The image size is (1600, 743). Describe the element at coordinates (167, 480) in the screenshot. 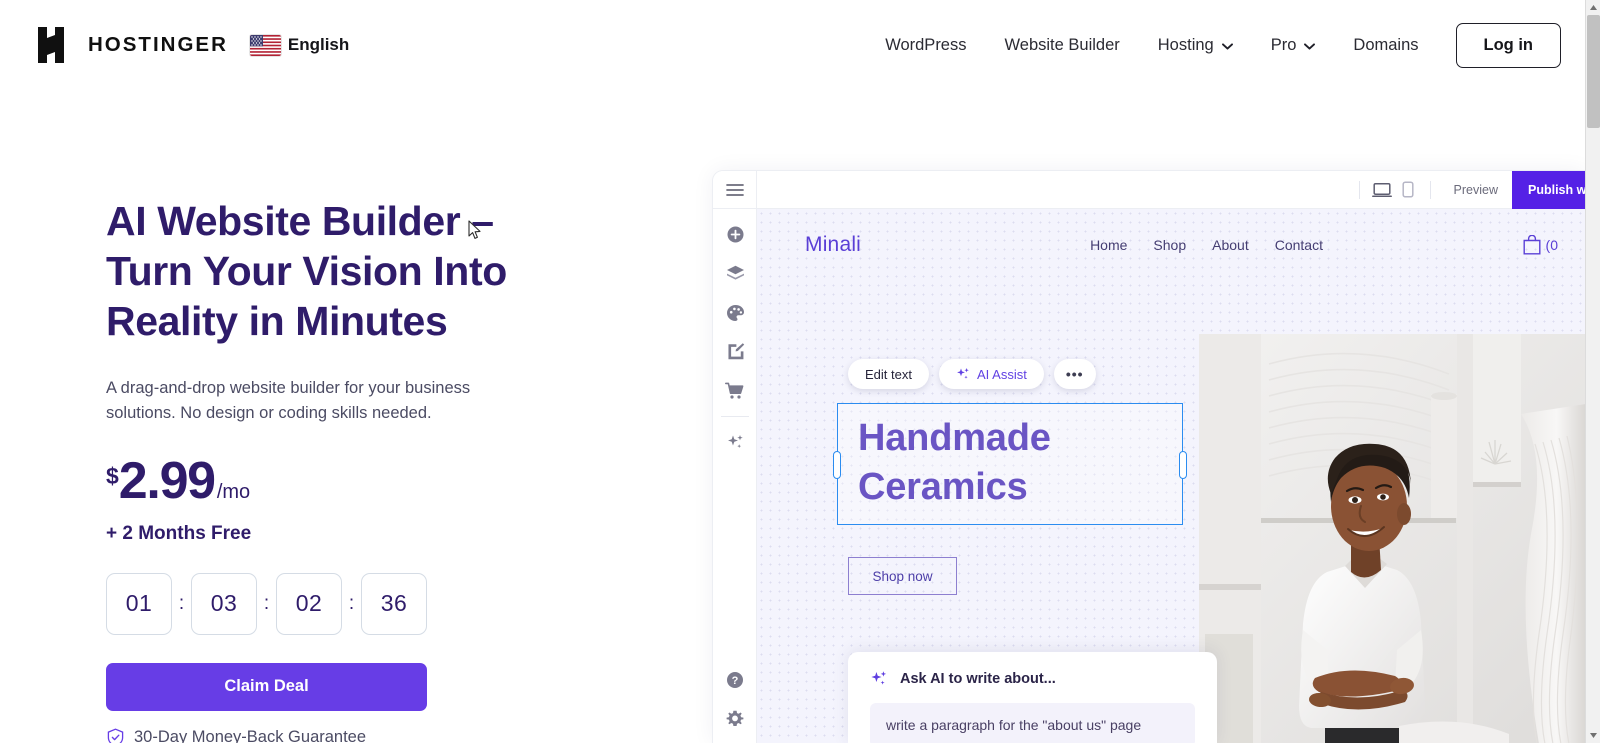

I see `price-amount: 2.99` at that location.